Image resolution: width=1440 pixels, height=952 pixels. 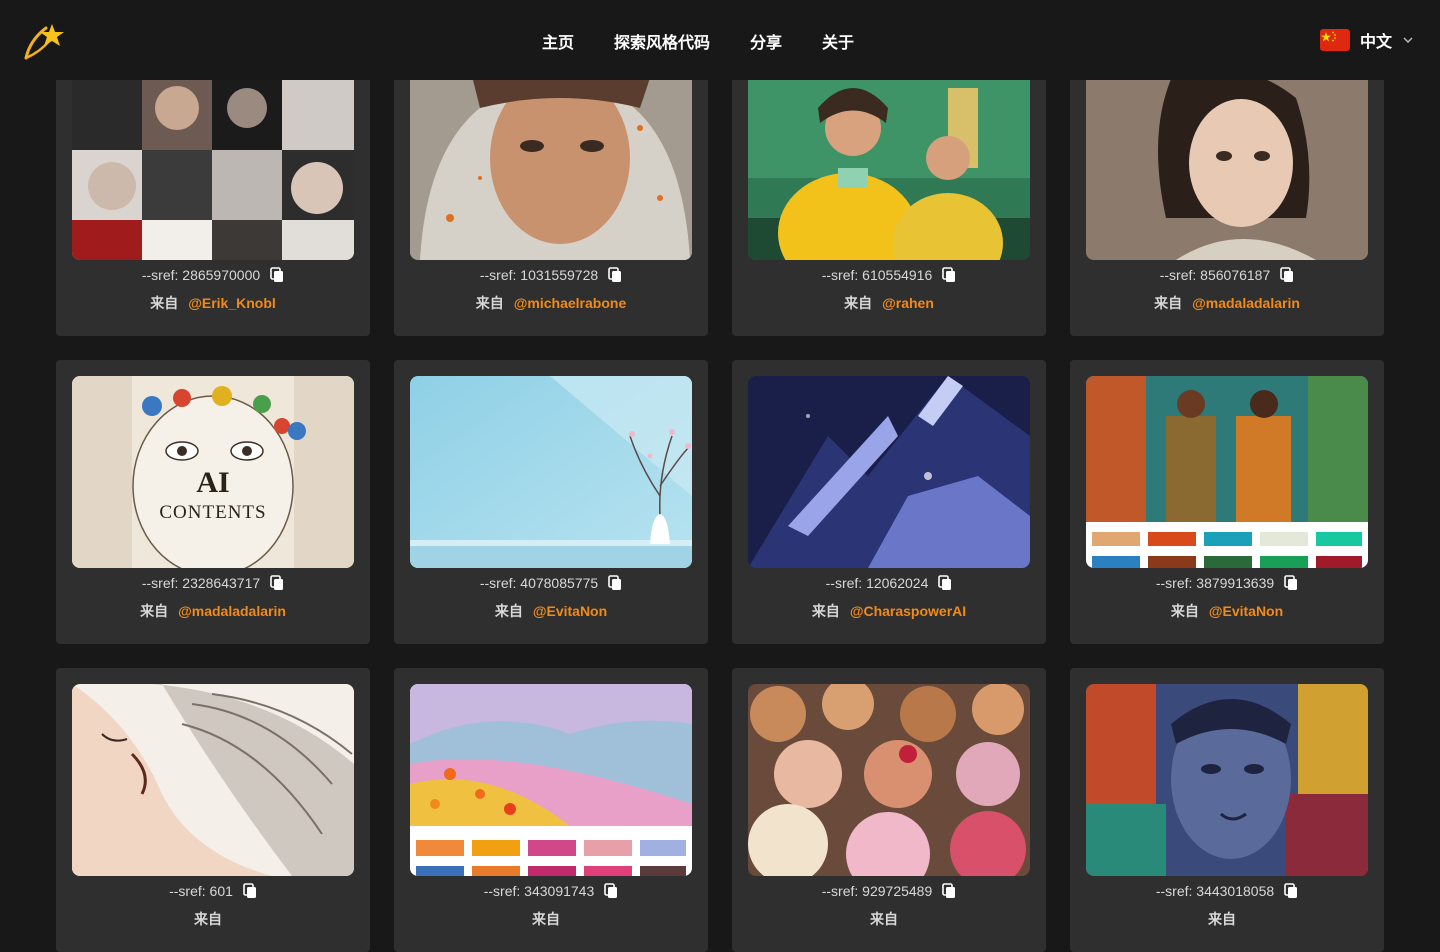 I want to click on image-text-ai: AI, so click(x=212, y=482).